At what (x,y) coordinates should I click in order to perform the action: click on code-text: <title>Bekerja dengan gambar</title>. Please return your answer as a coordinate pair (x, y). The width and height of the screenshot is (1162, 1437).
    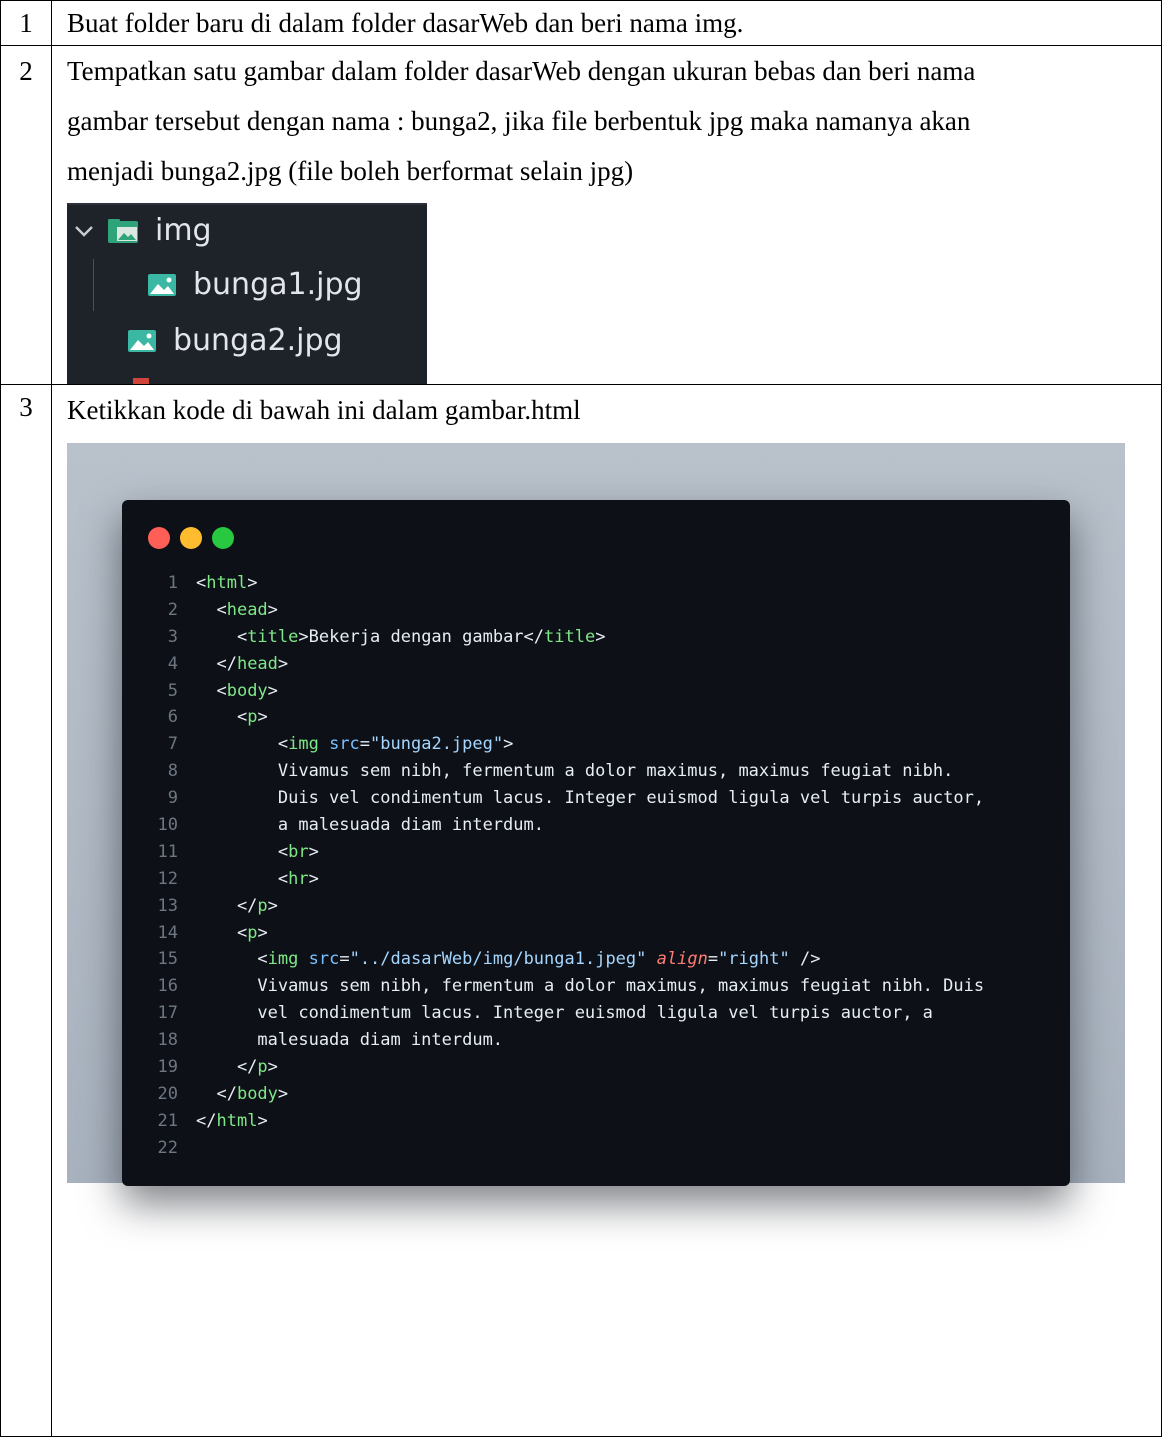
    Looking at the image, I should click on (401, 636).